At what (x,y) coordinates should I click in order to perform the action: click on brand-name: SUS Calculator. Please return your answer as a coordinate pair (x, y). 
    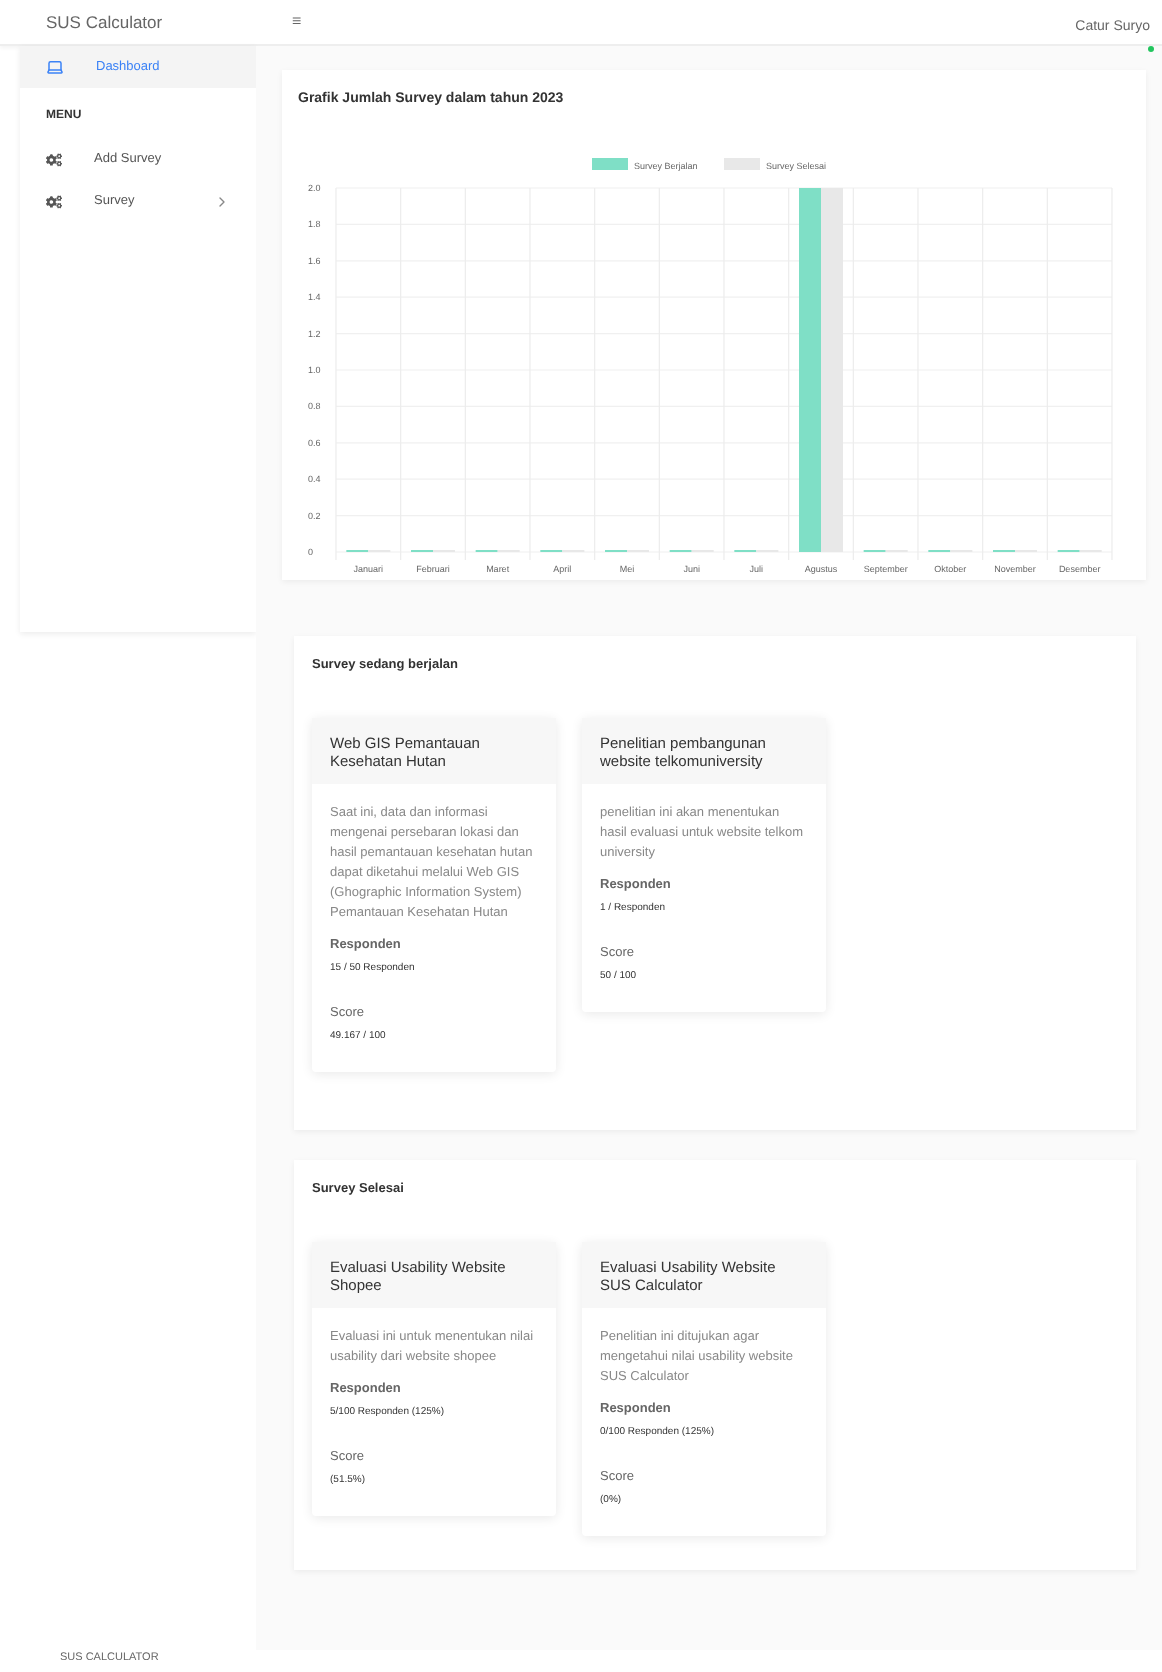
    Looking at the image, I should click on (105, 22).